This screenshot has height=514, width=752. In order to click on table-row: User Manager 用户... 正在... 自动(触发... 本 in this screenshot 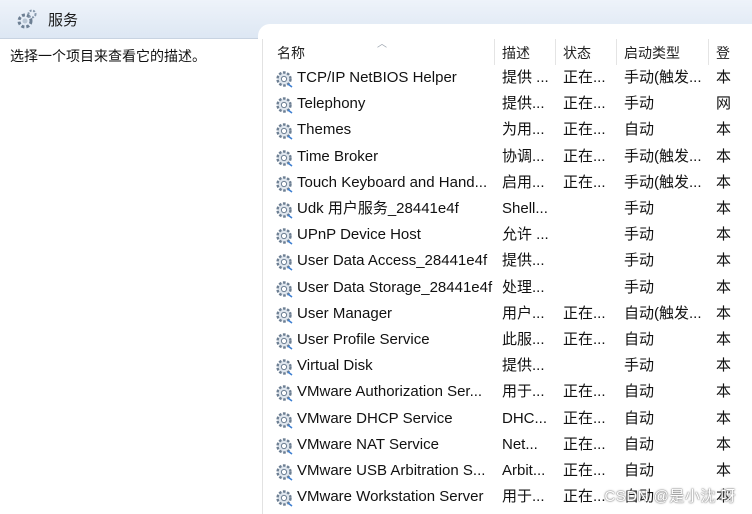, I will do `click(507, 314)`.